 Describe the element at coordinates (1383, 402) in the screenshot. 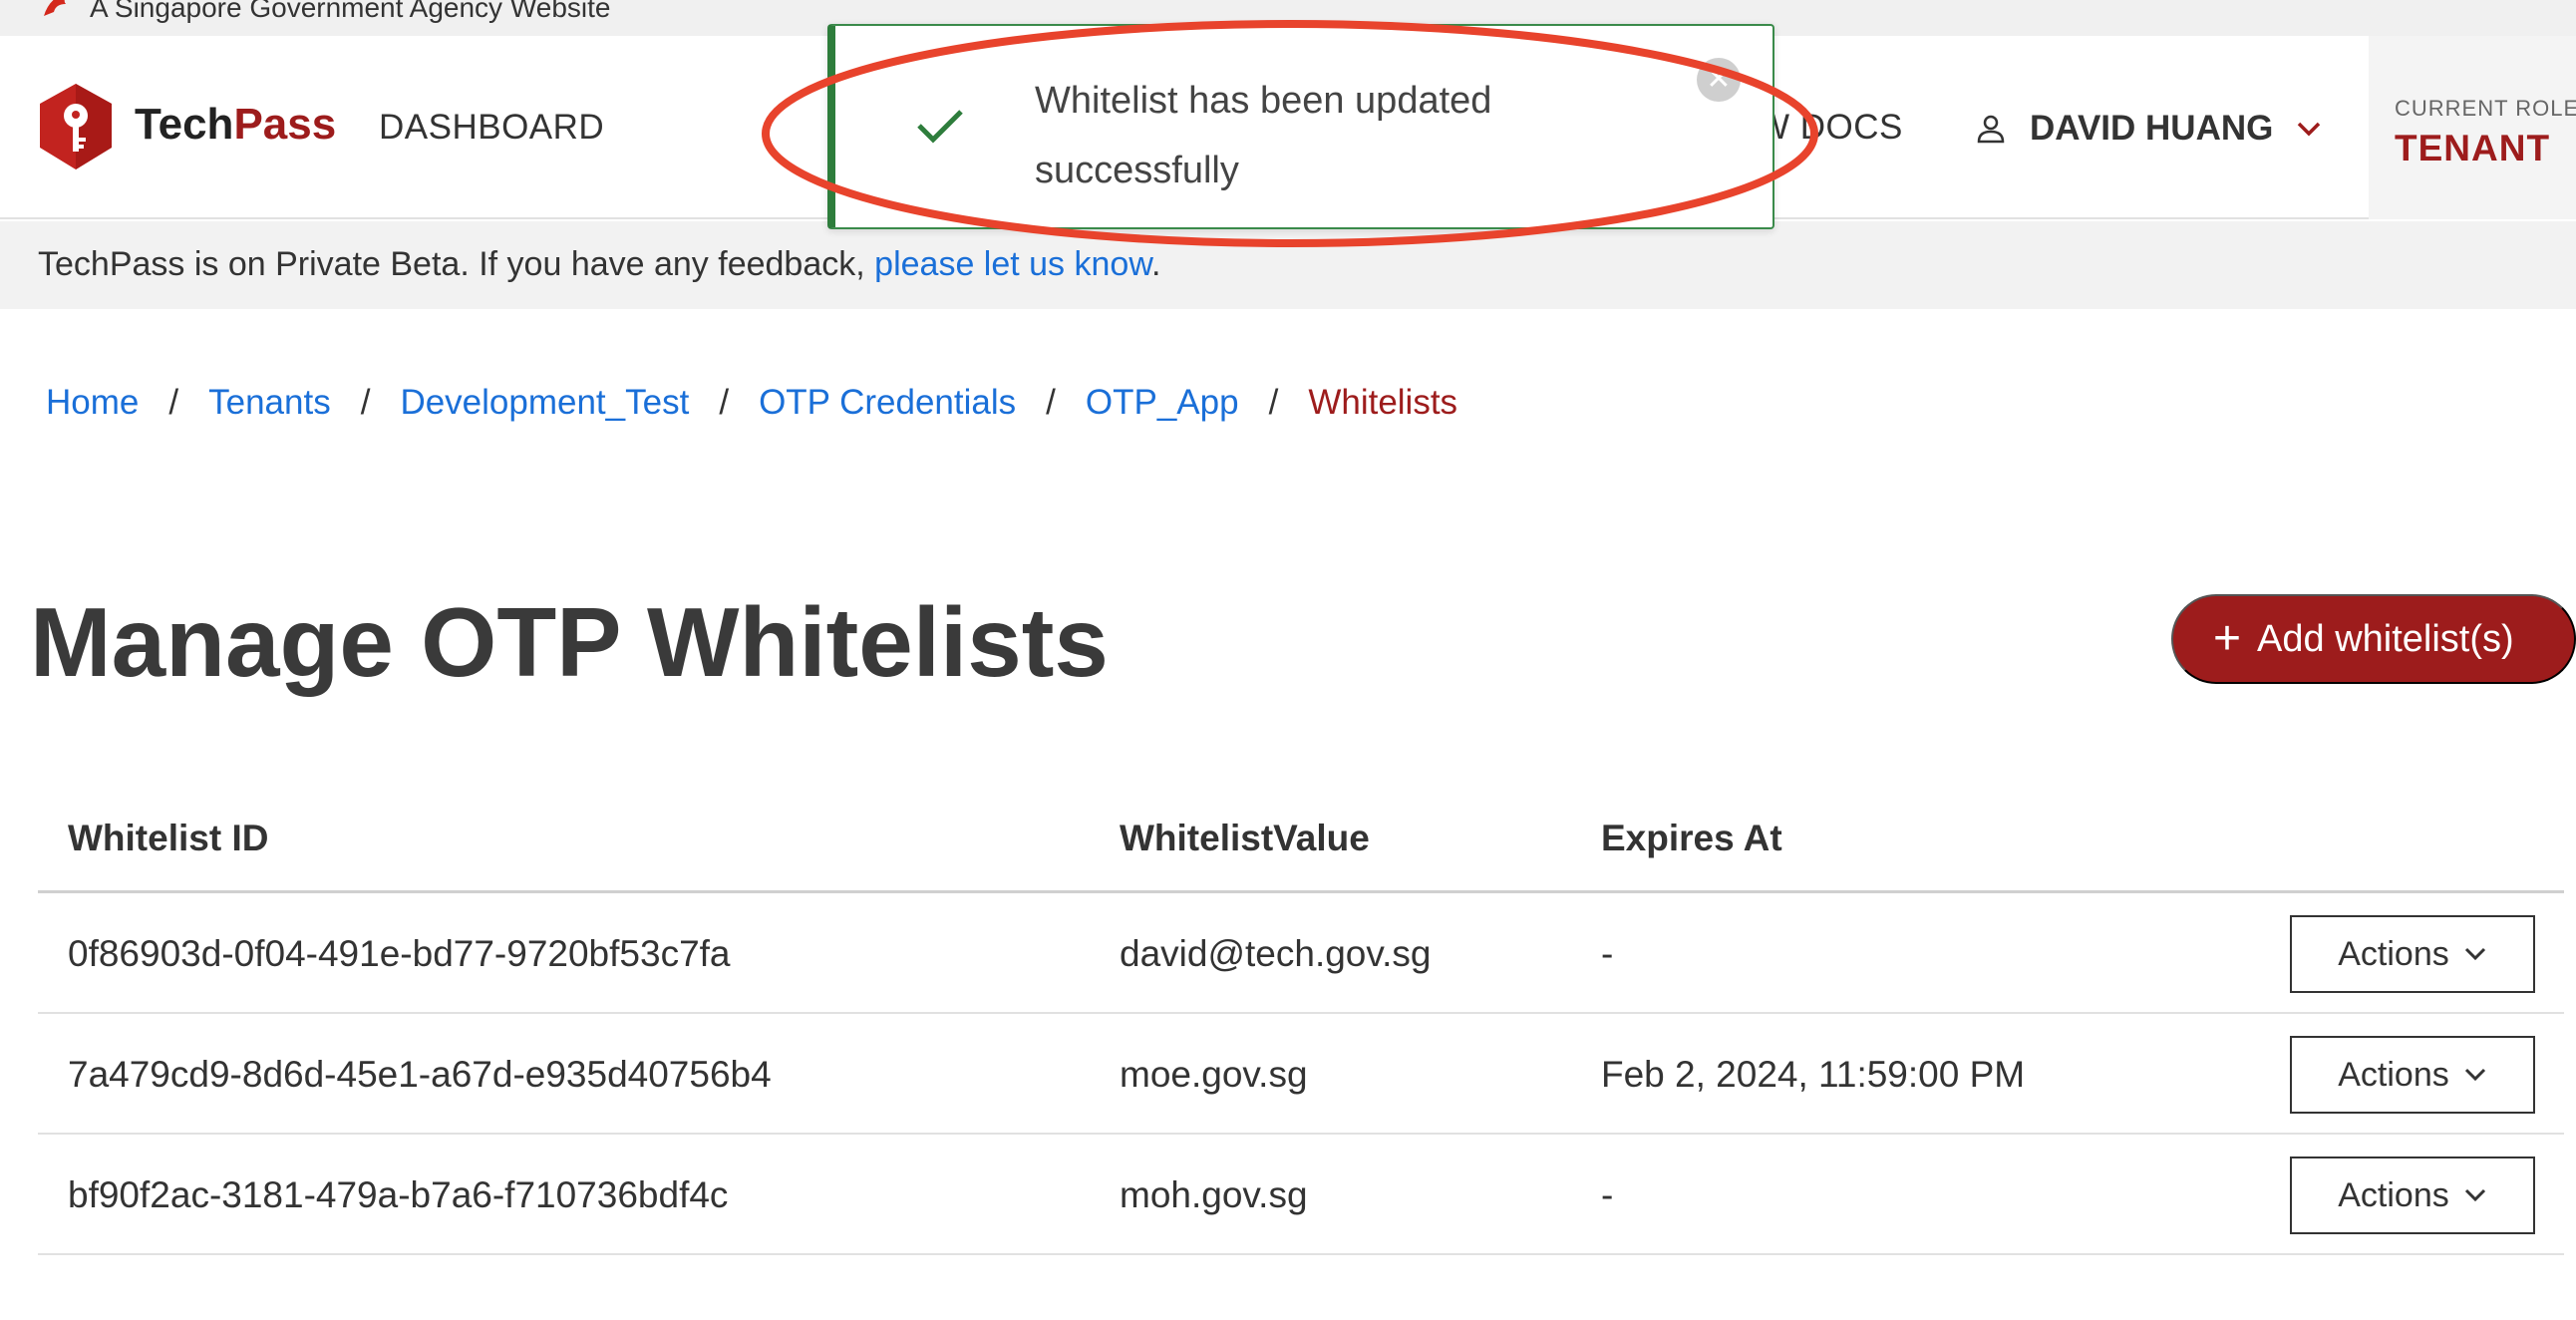

I see `breadcrumb-current: Whitelists` at that location.